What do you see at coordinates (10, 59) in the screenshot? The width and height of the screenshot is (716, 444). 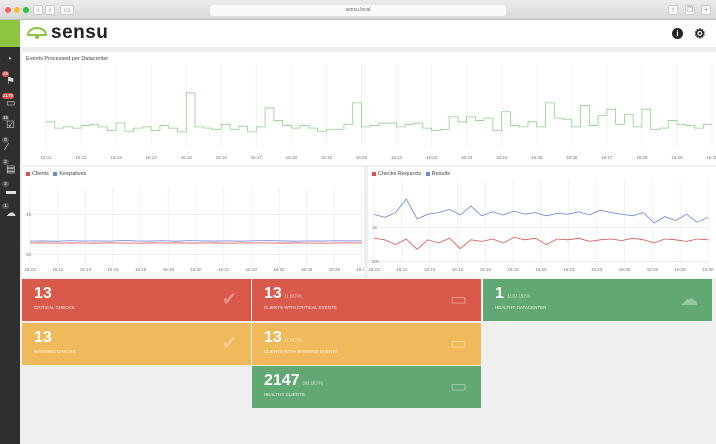 I see `sidebar-item-dashboard: ◔` at bounding box center [10, 59].